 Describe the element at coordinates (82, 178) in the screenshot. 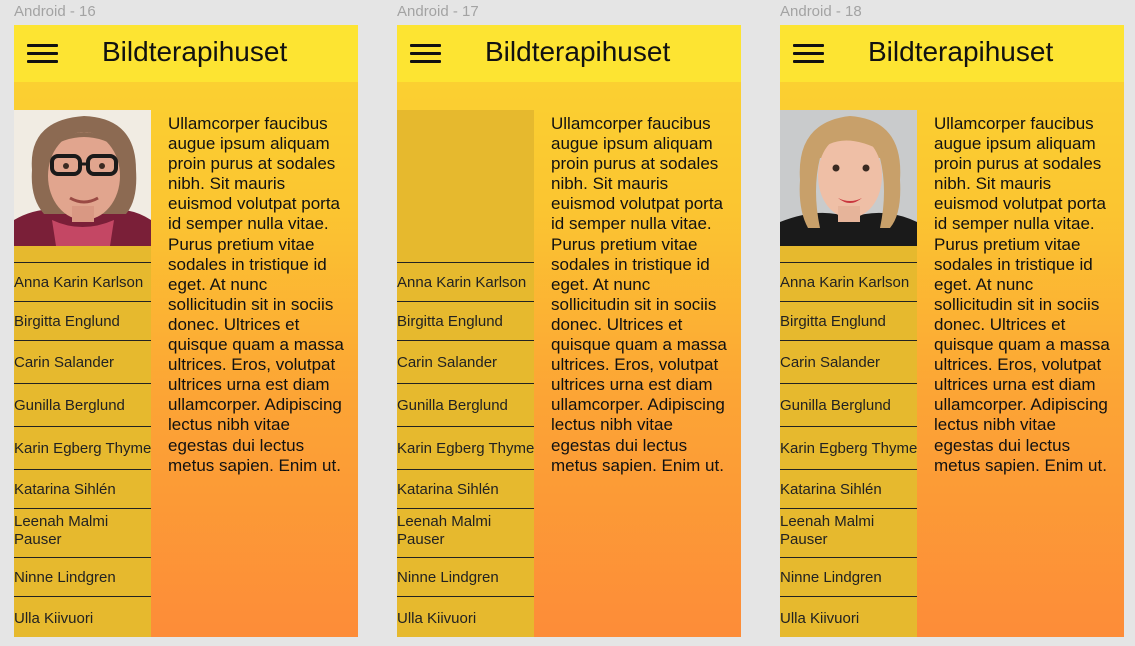

I see `woman-glasses-photo` at that location.